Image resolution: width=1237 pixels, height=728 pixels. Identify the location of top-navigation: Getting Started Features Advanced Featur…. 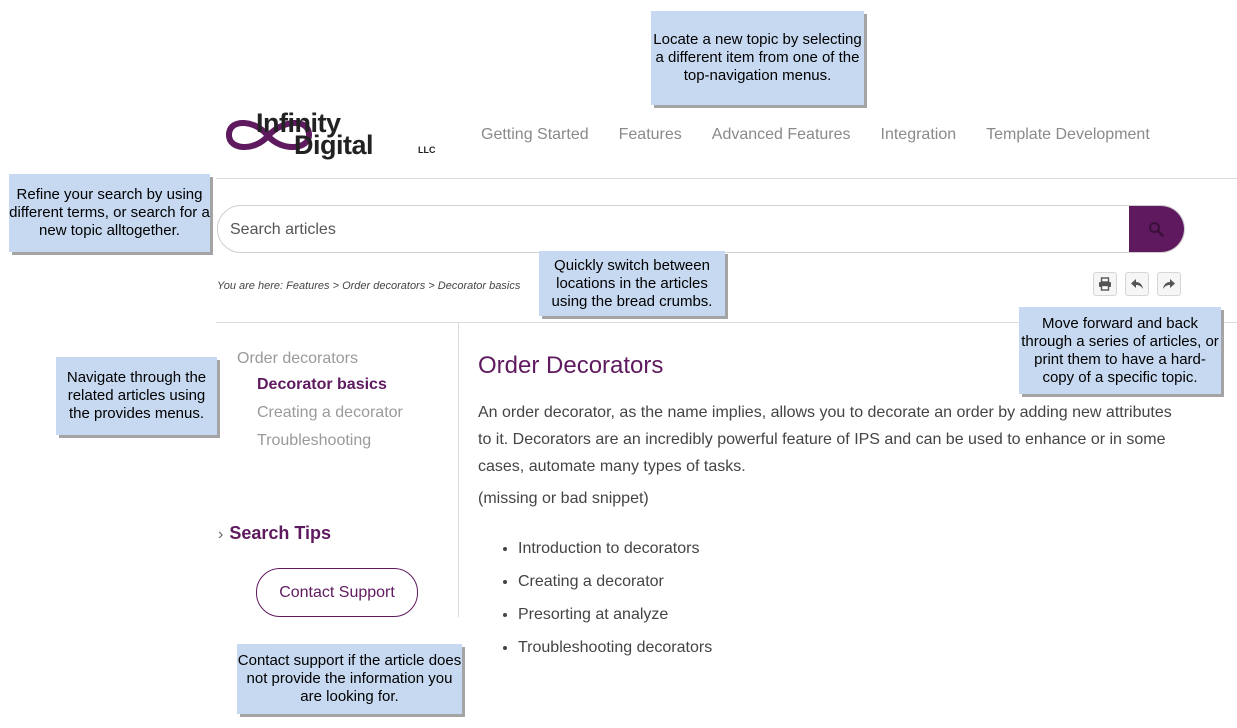
(815, 136).